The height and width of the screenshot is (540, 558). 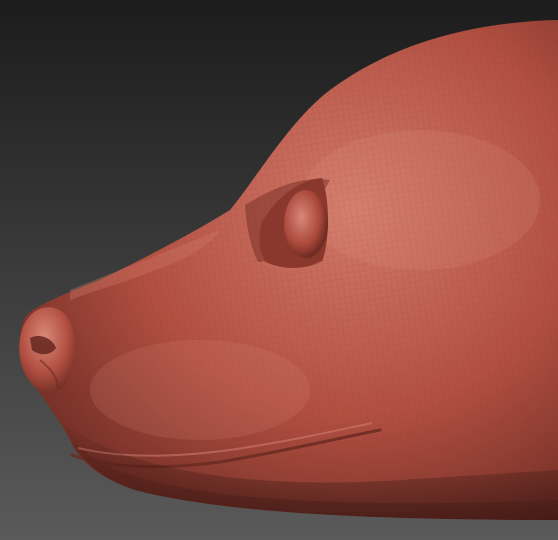 I want to click on cheek-highlight, so click(x=200, y=390).